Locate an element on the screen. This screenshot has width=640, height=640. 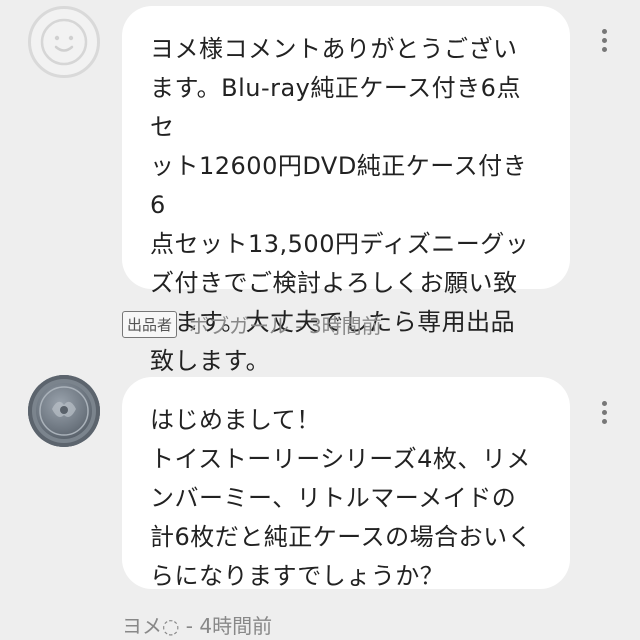
author-time: ボブガール - 3時間前 is located at coordinates (285, 324).